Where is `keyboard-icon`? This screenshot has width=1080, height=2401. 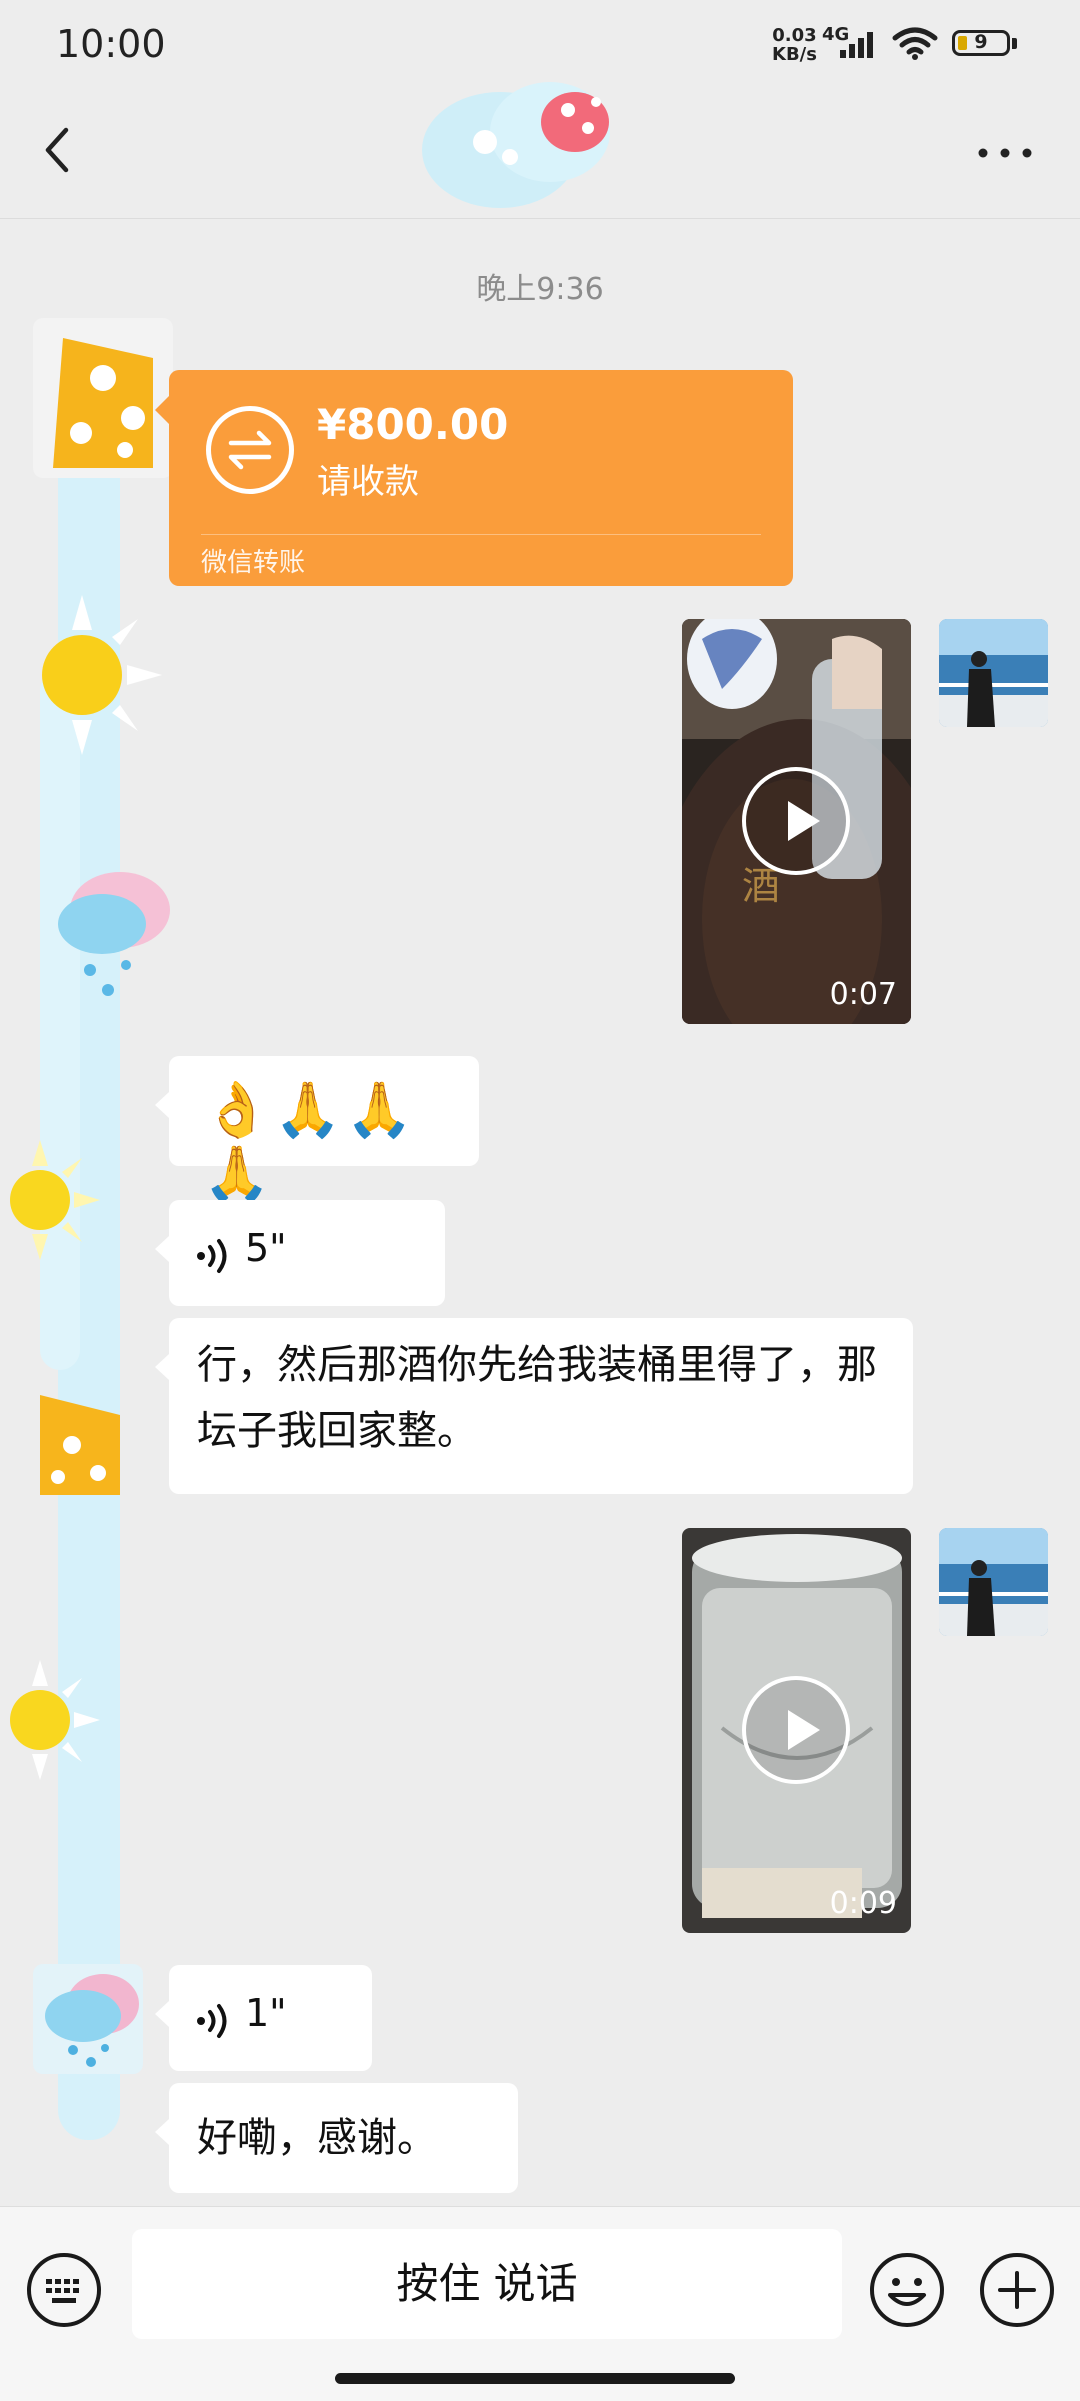
keyboard-icon is located at coordinates (64, 2290).